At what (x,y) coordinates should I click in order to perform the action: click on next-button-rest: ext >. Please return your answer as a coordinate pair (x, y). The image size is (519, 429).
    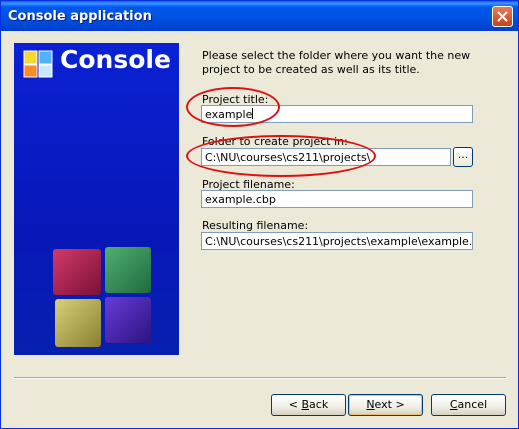
    Looking at the image, I should click on (389, 404).